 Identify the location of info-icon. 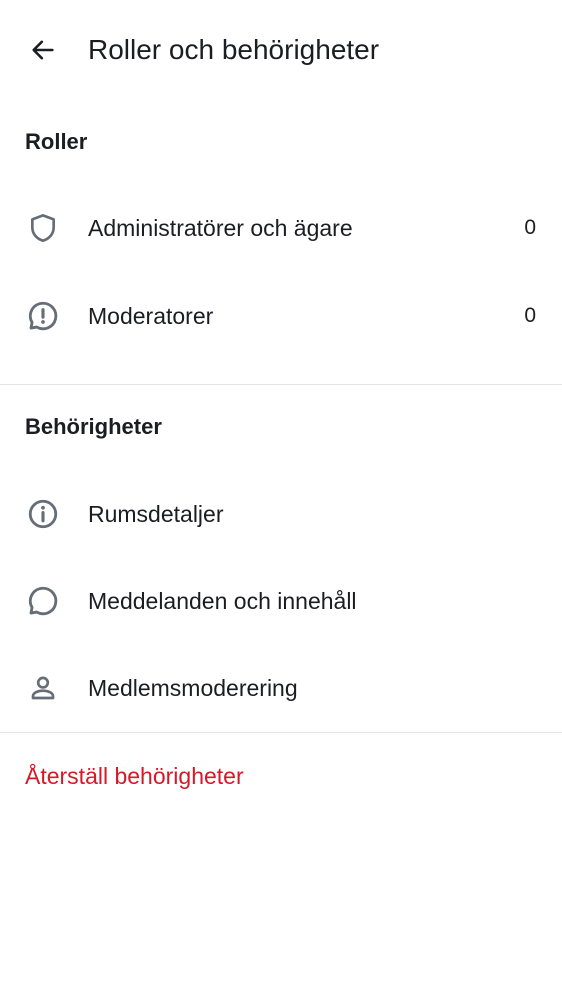
(43, 514).